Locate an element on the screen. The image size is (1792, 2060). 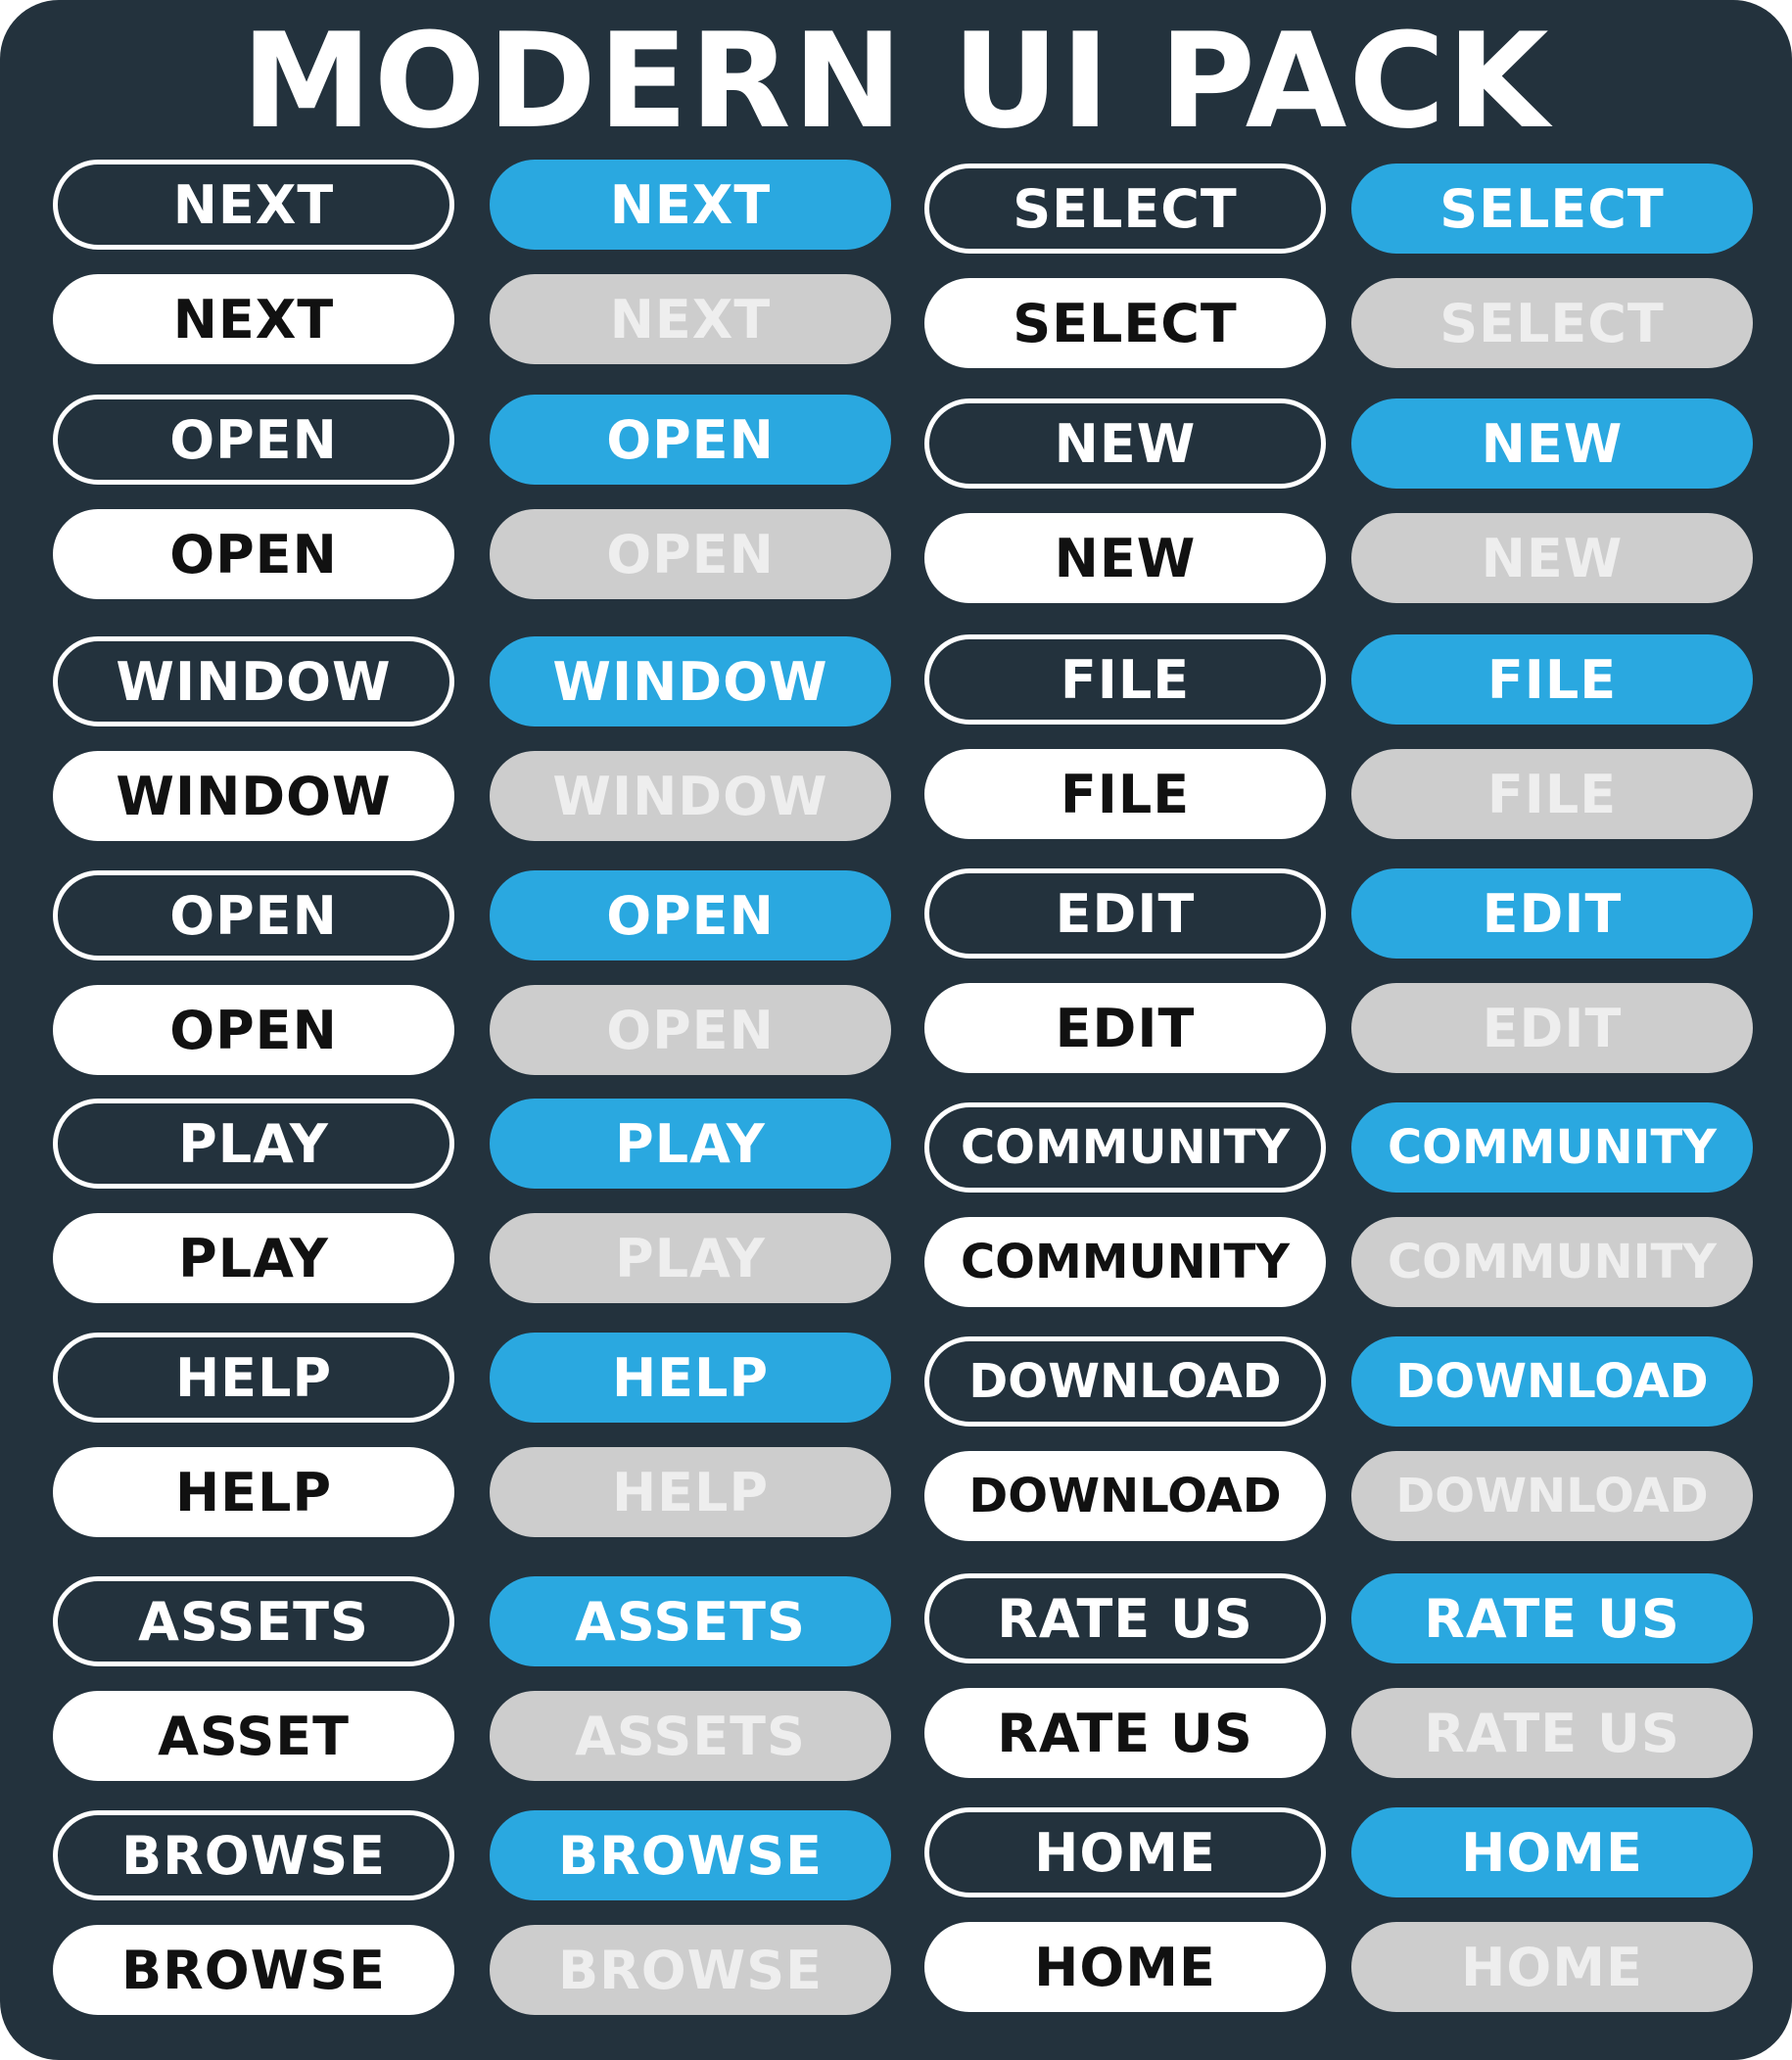
download-primary-button: DOWNLOAD is located at coordinates (1552, 1382).